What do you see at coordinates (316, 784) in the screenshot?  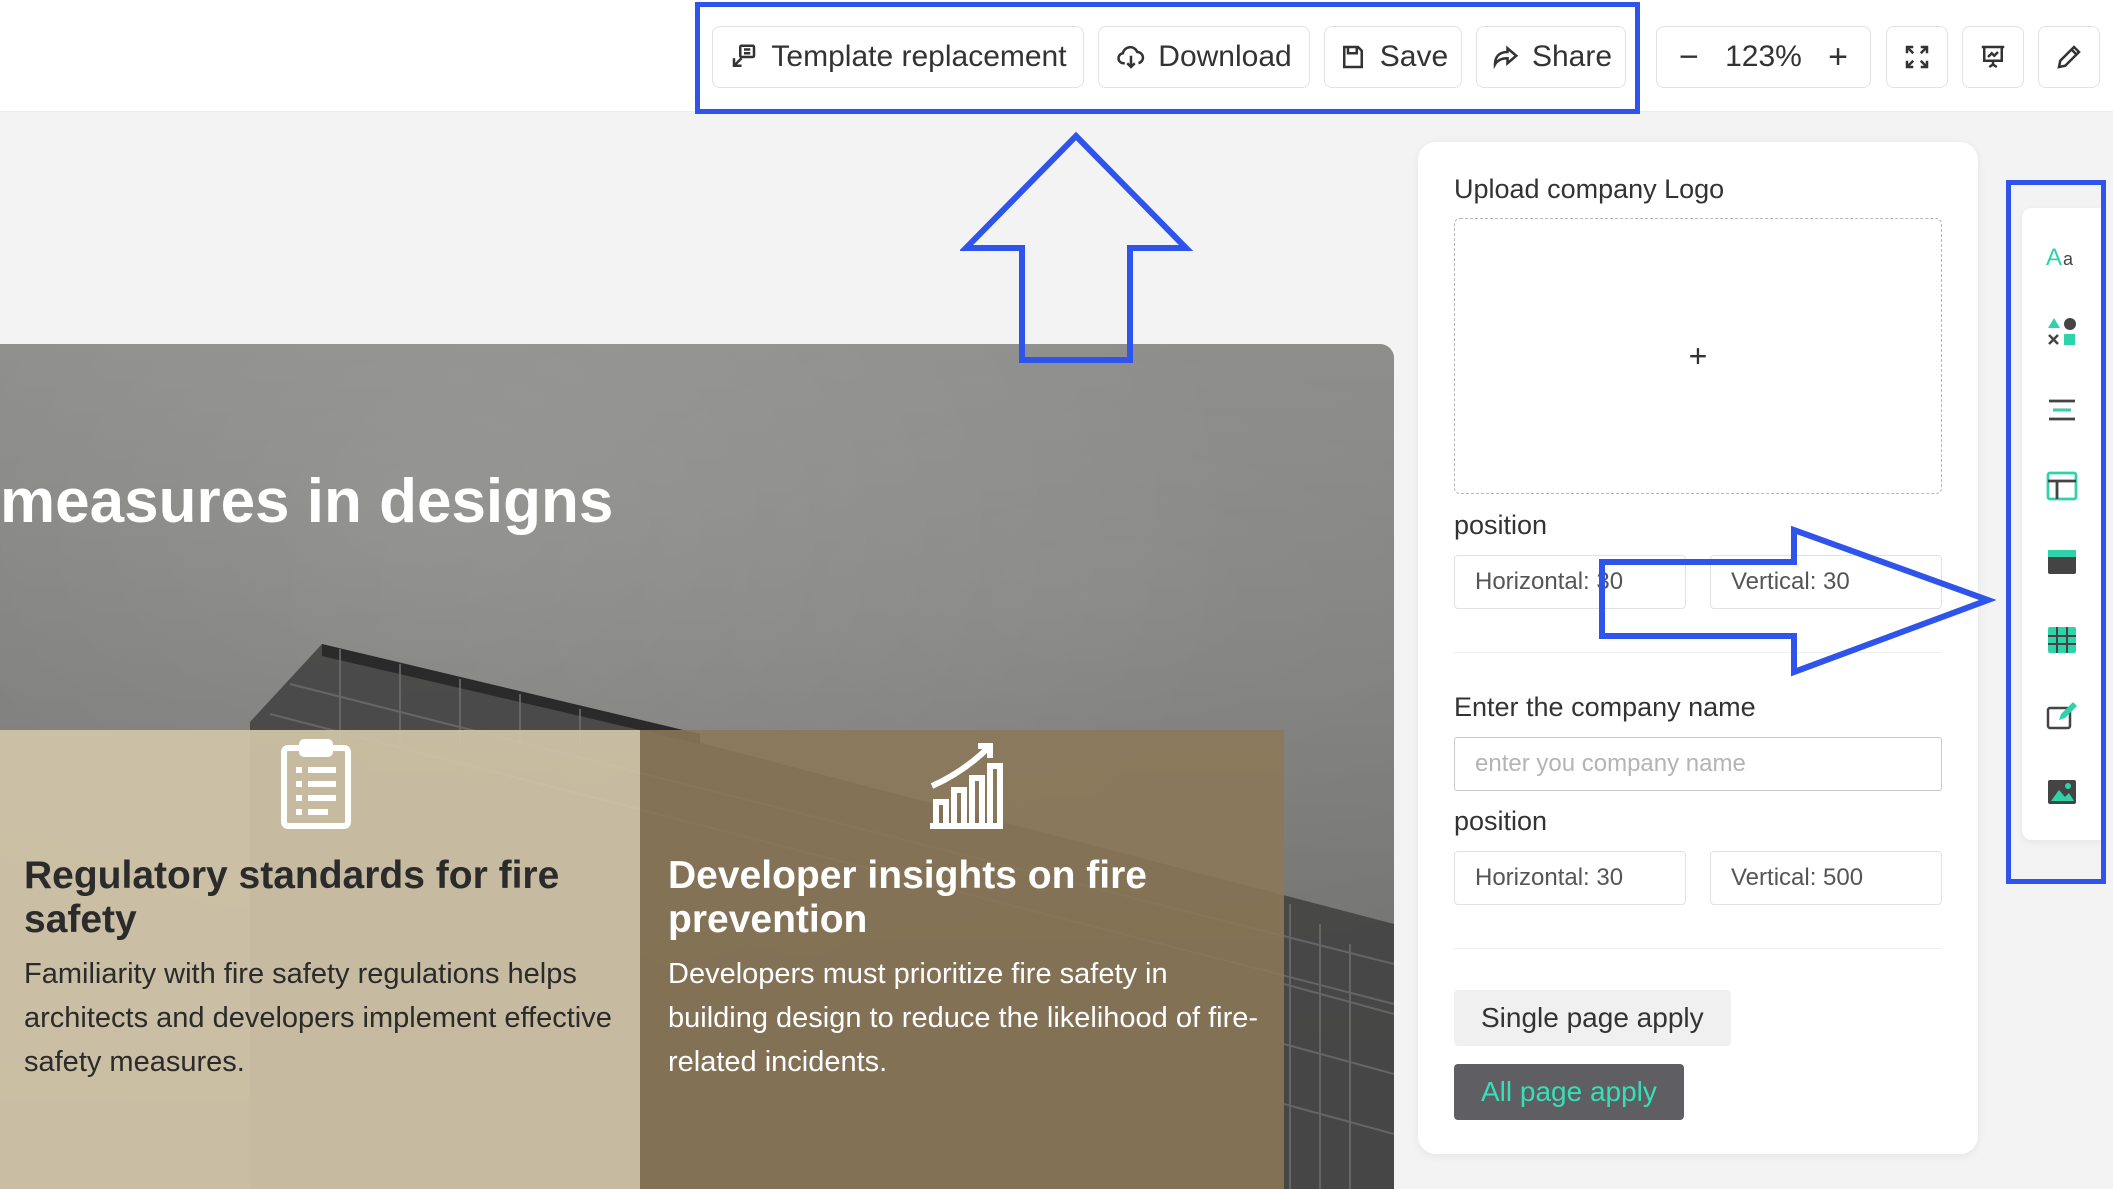 I see `clipboard-icon` at bounding box center [316, 784].